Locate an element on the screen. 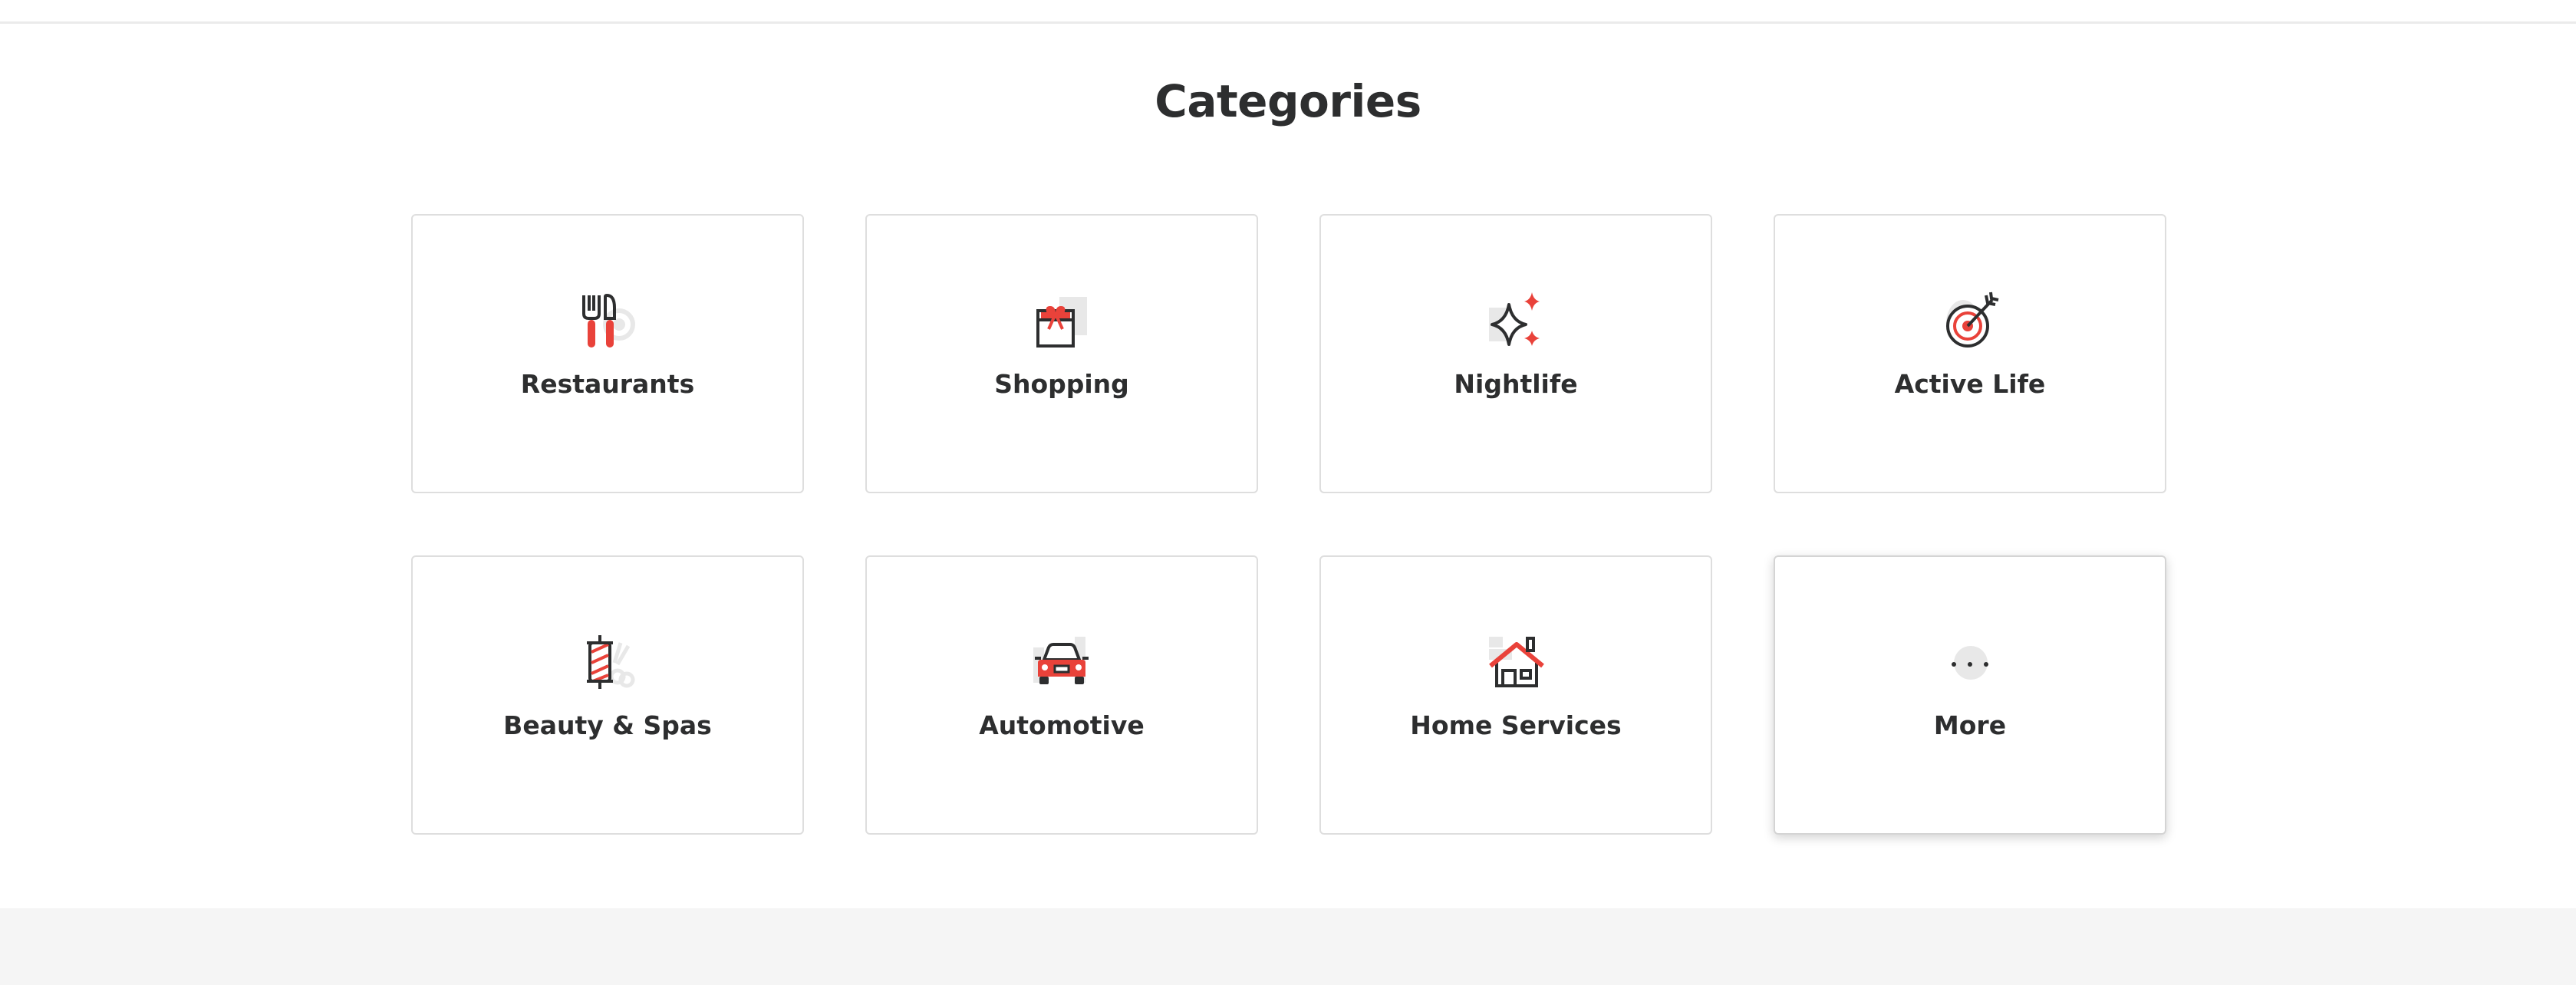 The image size is (2576, 985). gift-bag-icon is located at coordinates (1061, 322).